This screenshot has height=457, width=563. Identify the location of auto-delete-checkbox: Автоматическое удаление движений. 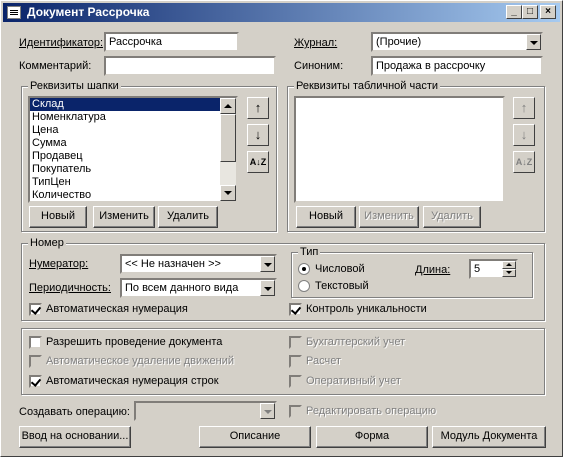
(144, 361).